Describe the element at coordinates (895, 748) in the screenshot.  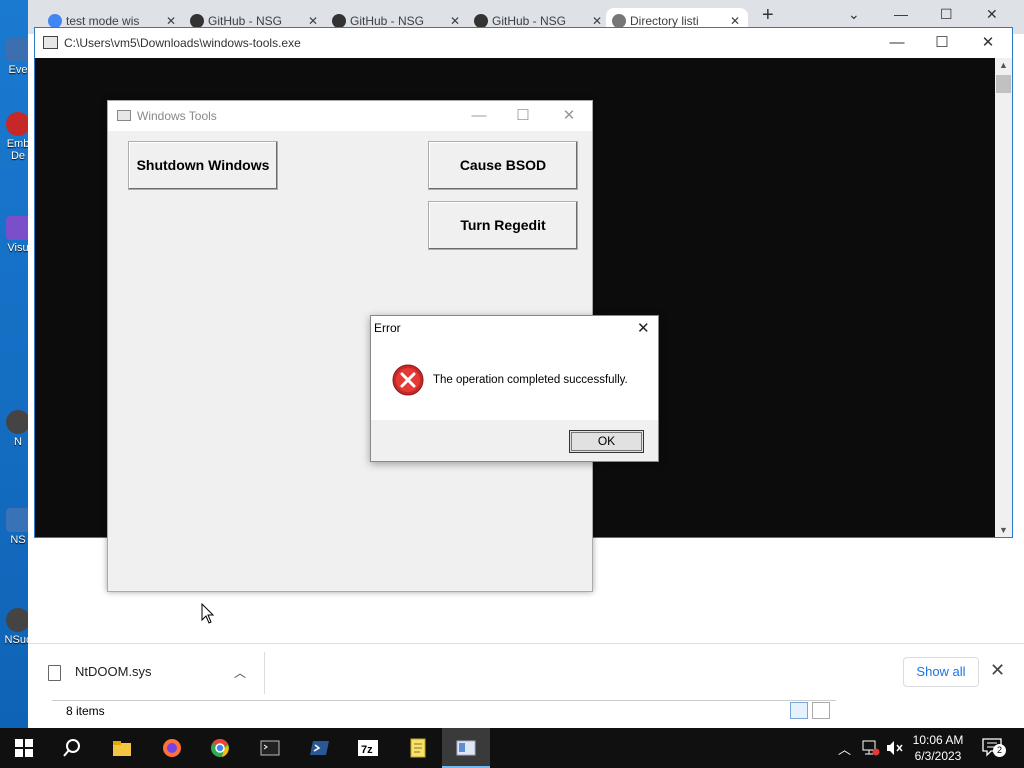
I see `volume-muted-icon` at that location.